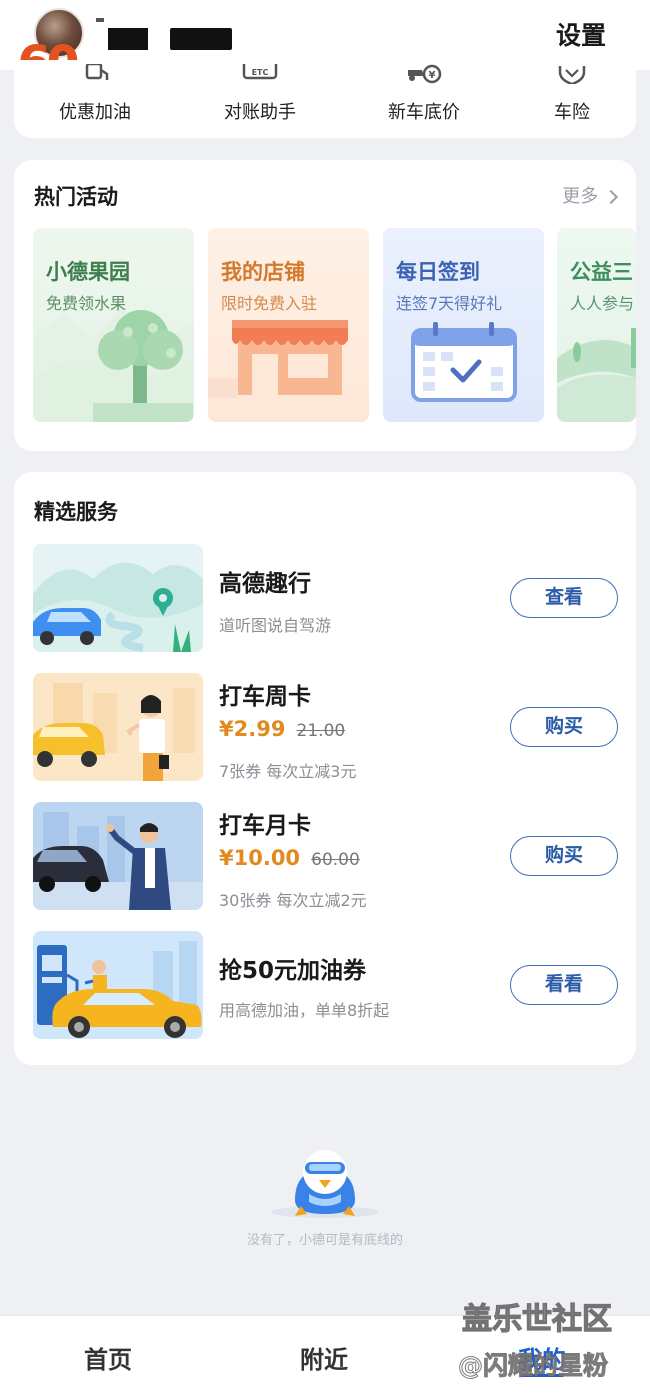  Describe the element at coordinates (114, 732) in the screenshot. I see `taxi-woman-illustration` at that location.